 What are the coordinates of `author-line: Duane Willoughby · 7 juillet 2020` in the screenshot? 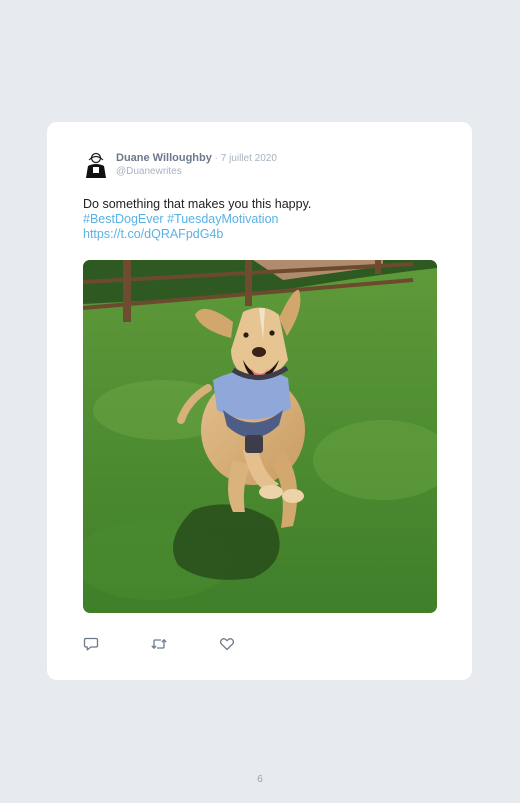 It's located at (196, 158).